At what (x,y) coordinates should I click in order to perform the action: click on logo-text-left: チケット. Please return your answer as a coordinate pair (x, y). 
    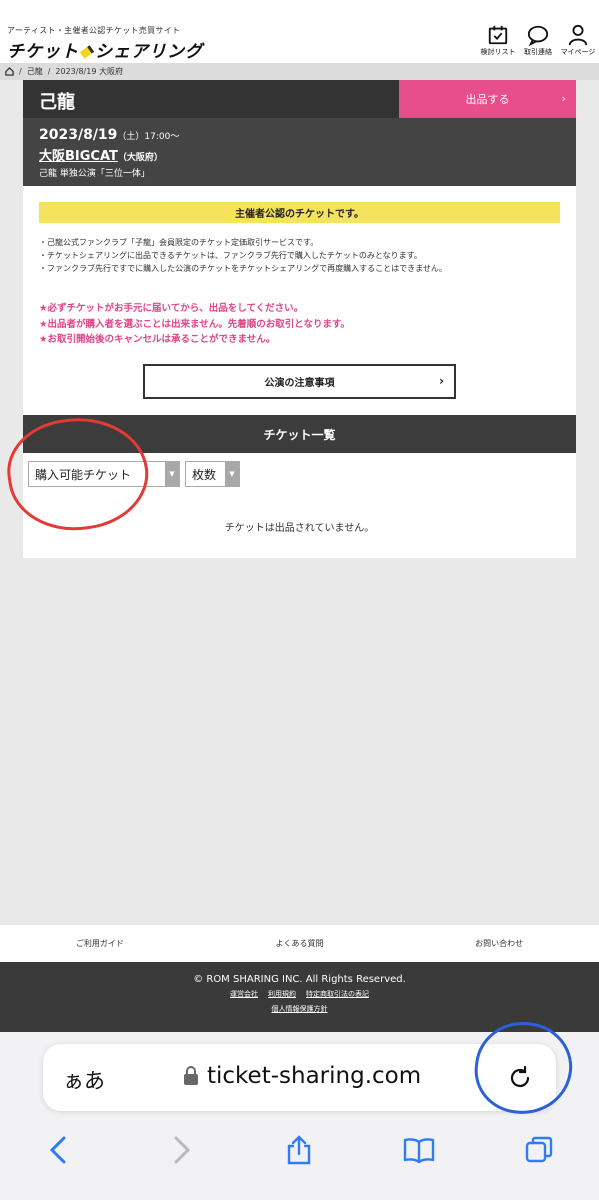
    Looking at the image, I should click on (43, 52).